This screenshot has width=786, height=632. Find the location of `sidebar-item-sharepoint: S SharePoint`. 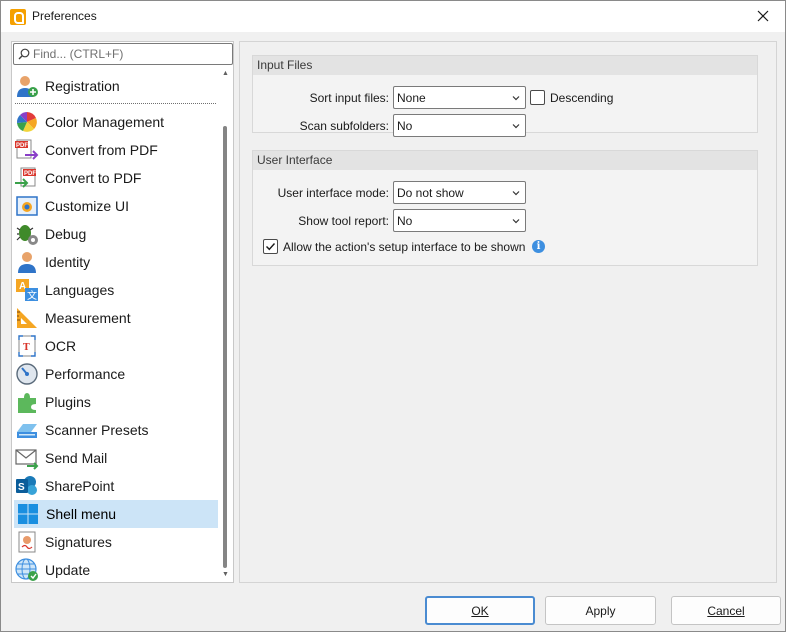

sidebar-item-sharepoint: S SharePoint is located at coordinates (115, 486).